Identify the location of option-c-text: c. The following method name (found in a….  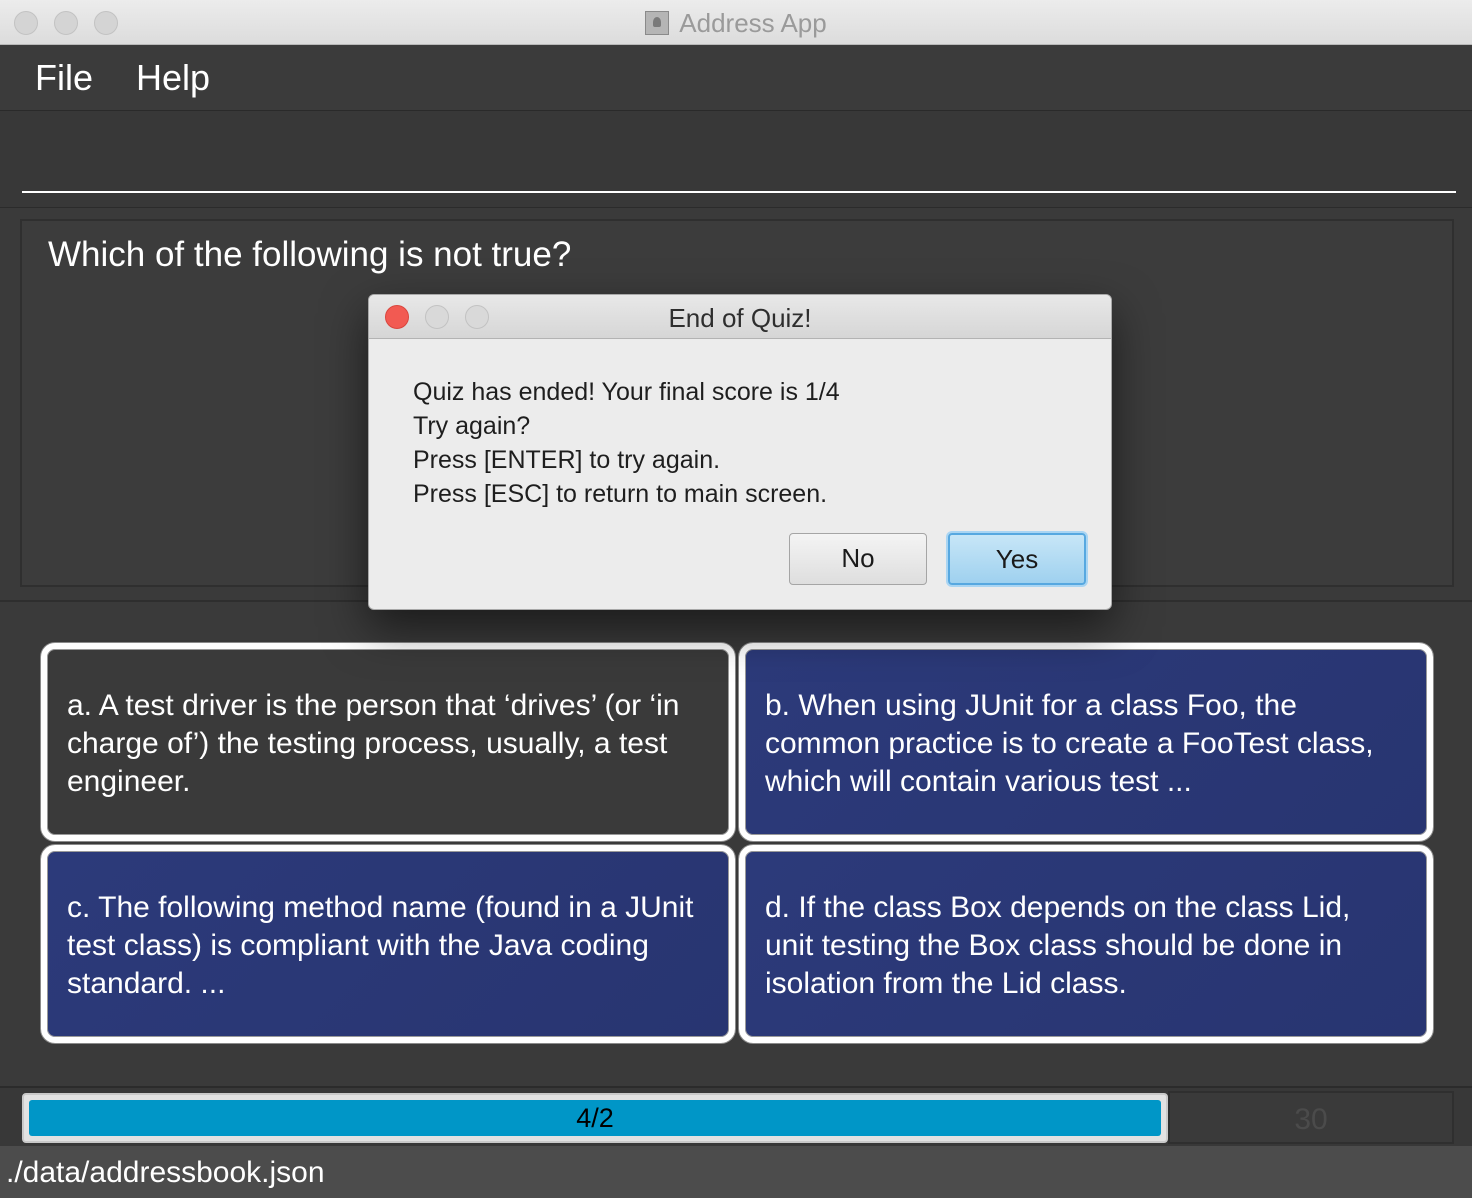
(380, 945).